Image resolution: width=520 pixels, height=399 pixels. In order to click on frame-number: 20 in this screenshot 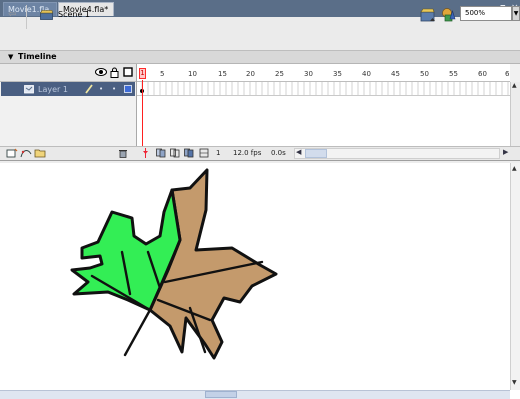, I will do `click(250, 74)`.